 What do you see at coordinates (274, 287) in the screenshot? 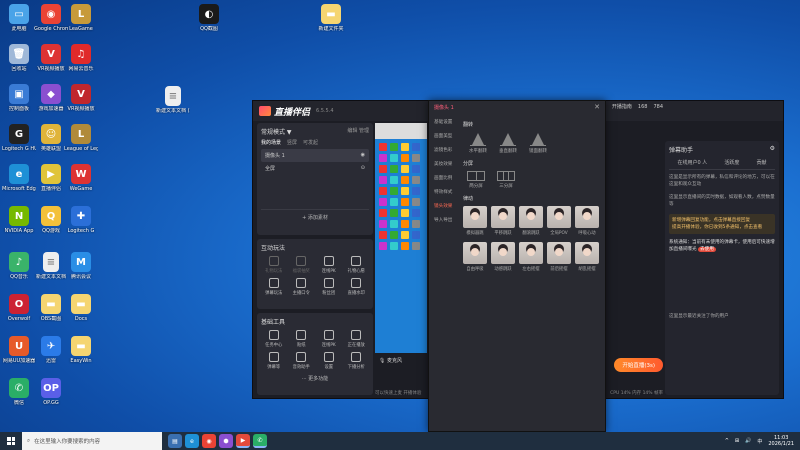
I see `tool-item: 弹幕玩法` at bounding box center [274, 287].